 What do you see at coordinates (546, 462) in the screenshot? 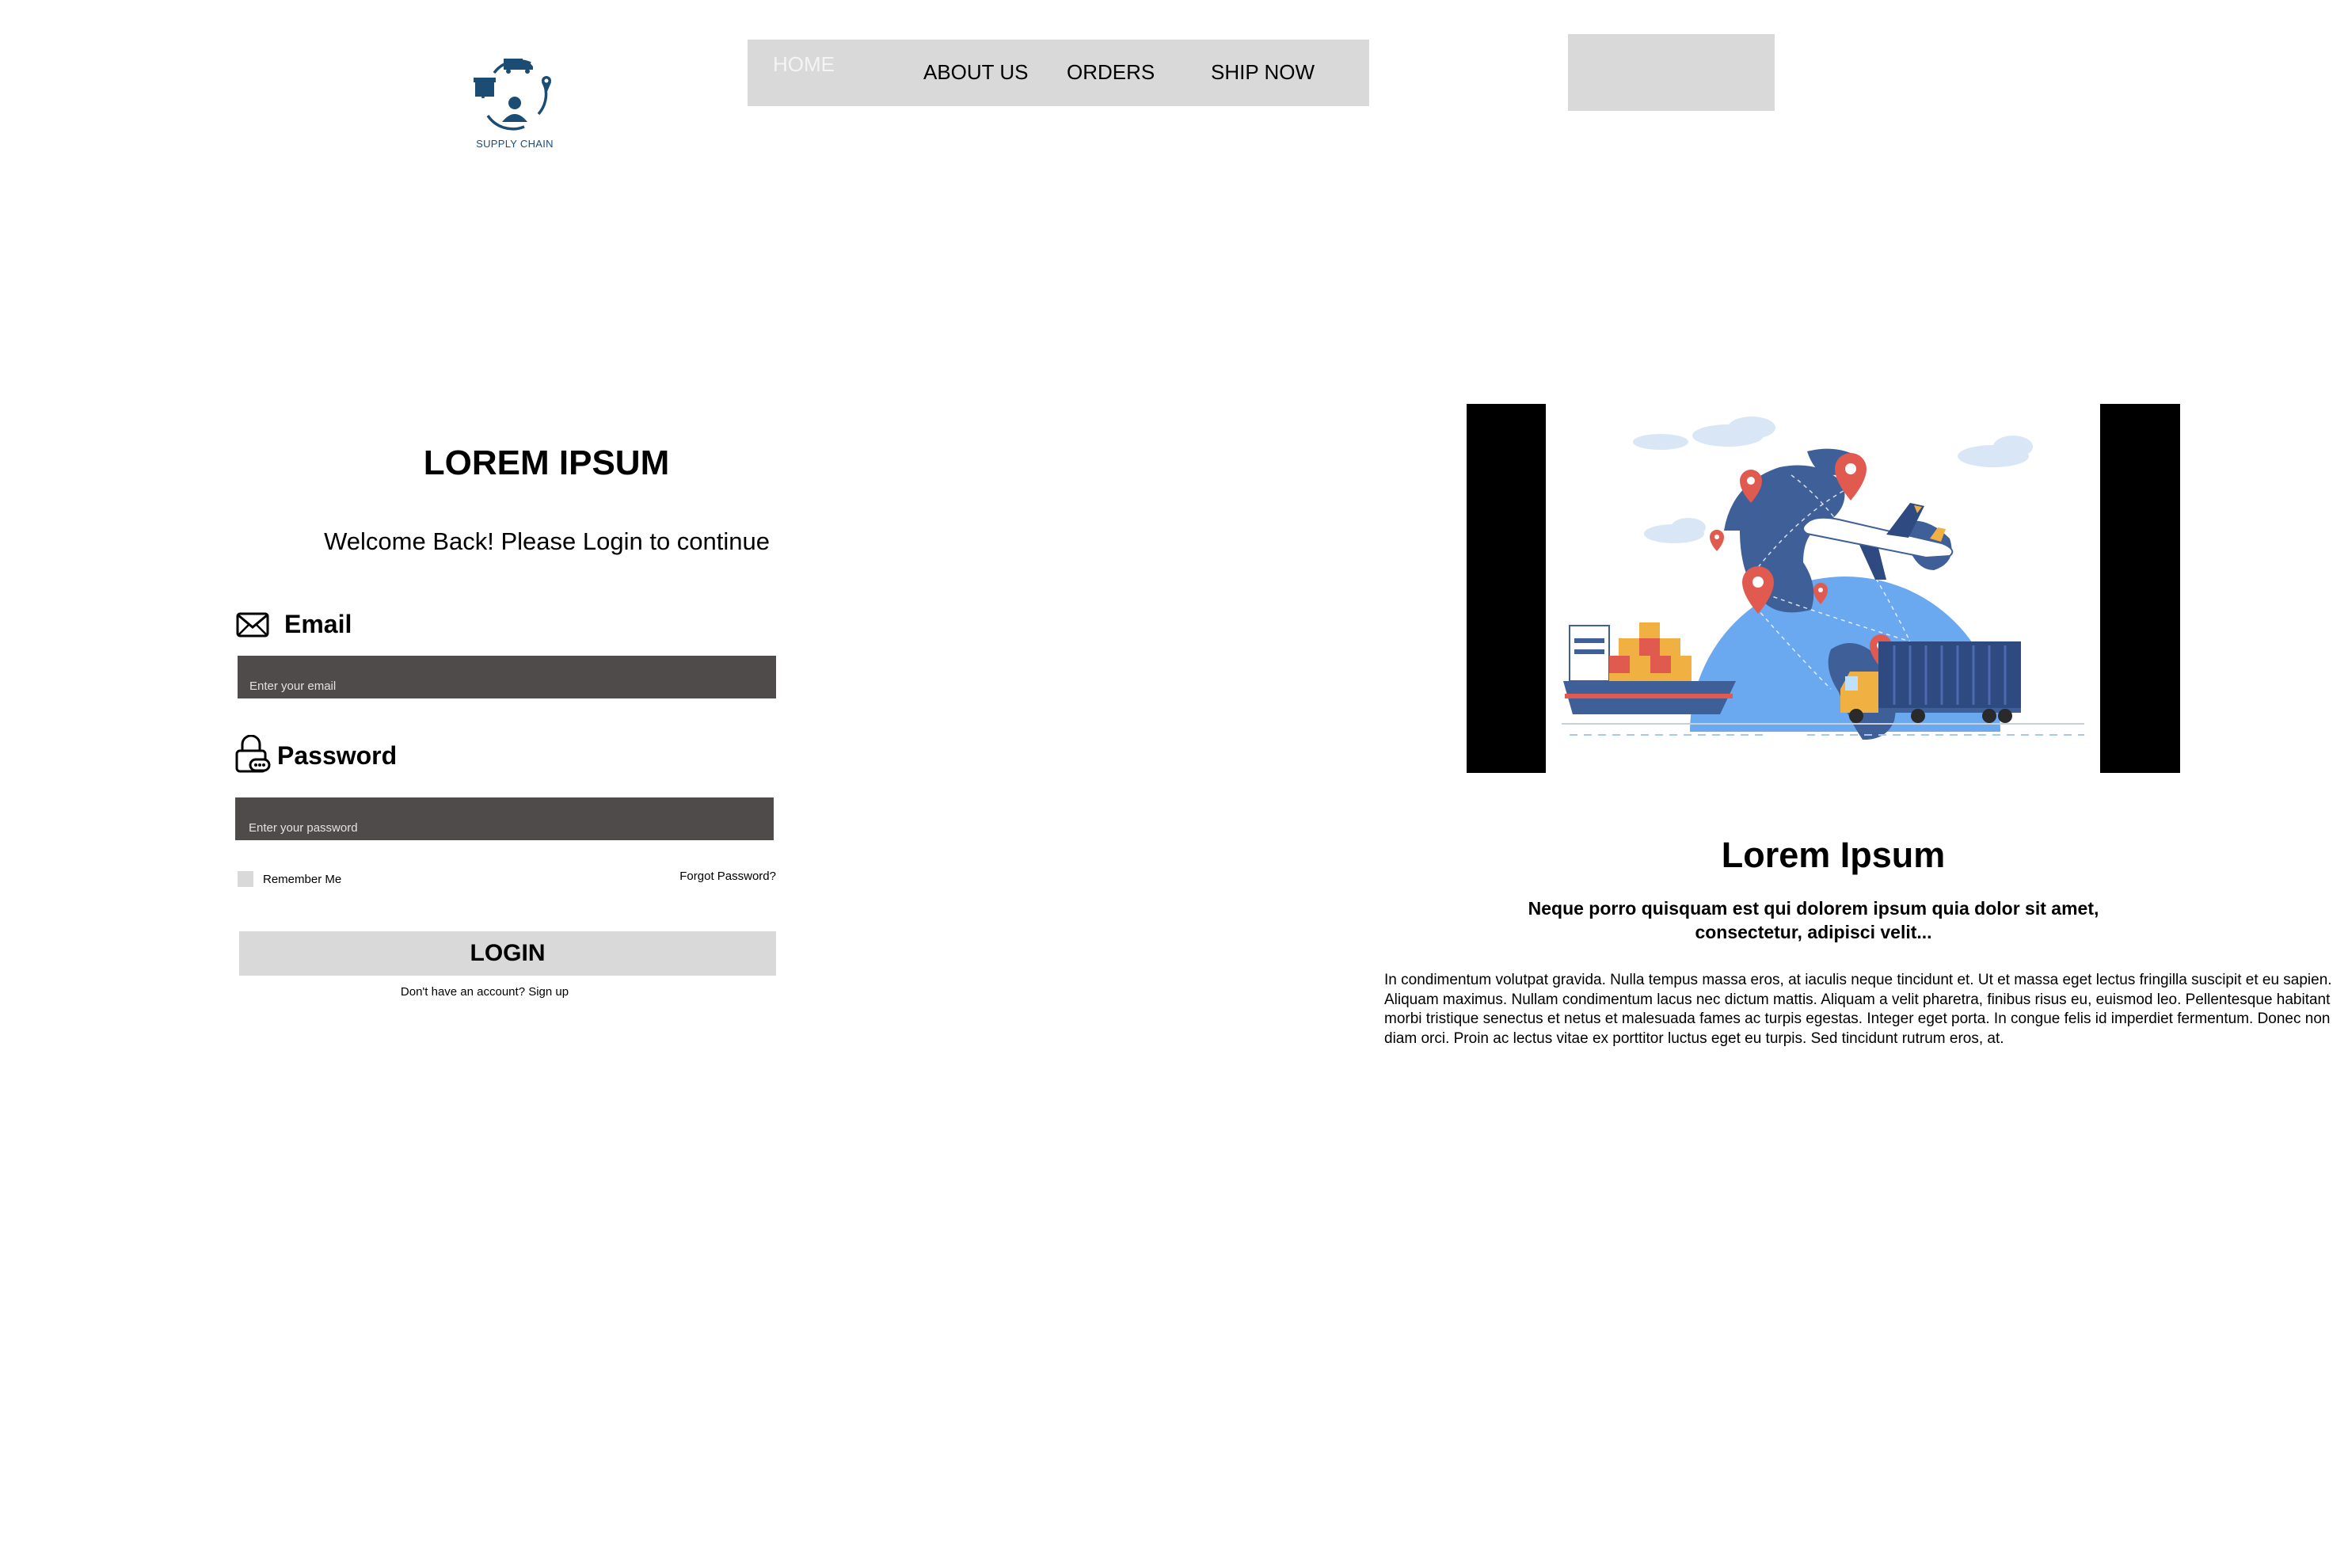
I see `login-title: LOREM IPSUM` at bounding box center [546, 462].